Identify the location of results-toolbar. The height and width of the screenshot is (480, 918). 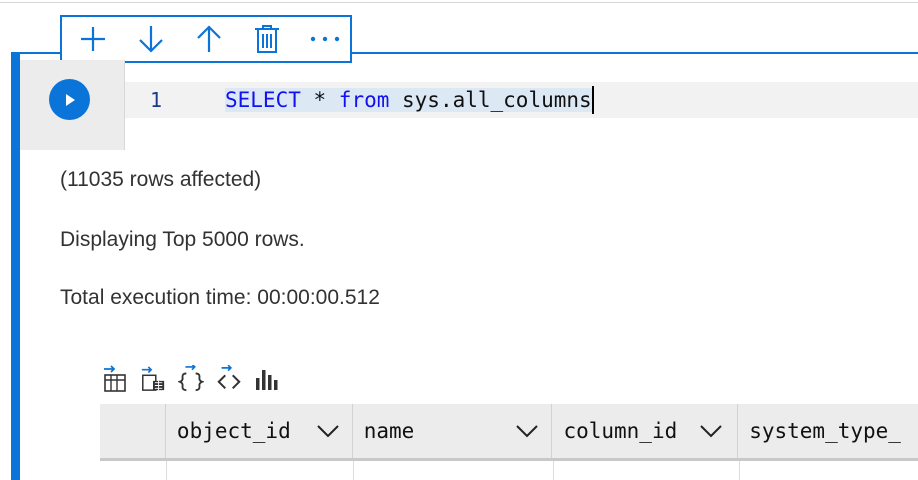
(191, 379).